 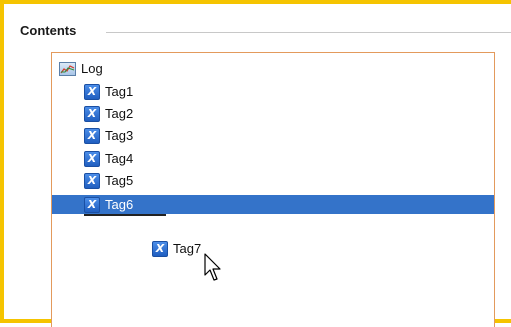 I want to click on tree-node-label: Tag1, so click(x=119, y=91).